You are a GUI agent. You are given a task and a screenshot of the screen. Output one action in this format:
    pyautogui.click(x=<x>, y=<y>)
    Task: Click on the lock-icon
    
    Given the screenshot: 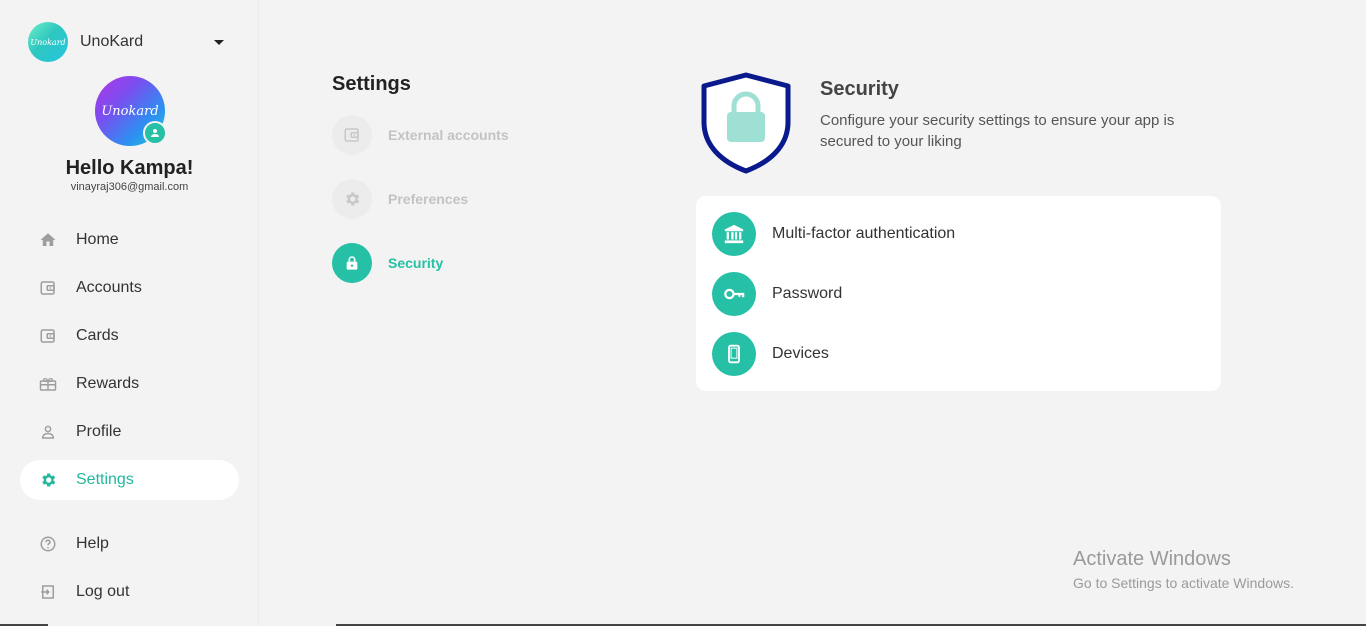 What is the action you would take?
    pyautogui.click(x=352, y=263)
    